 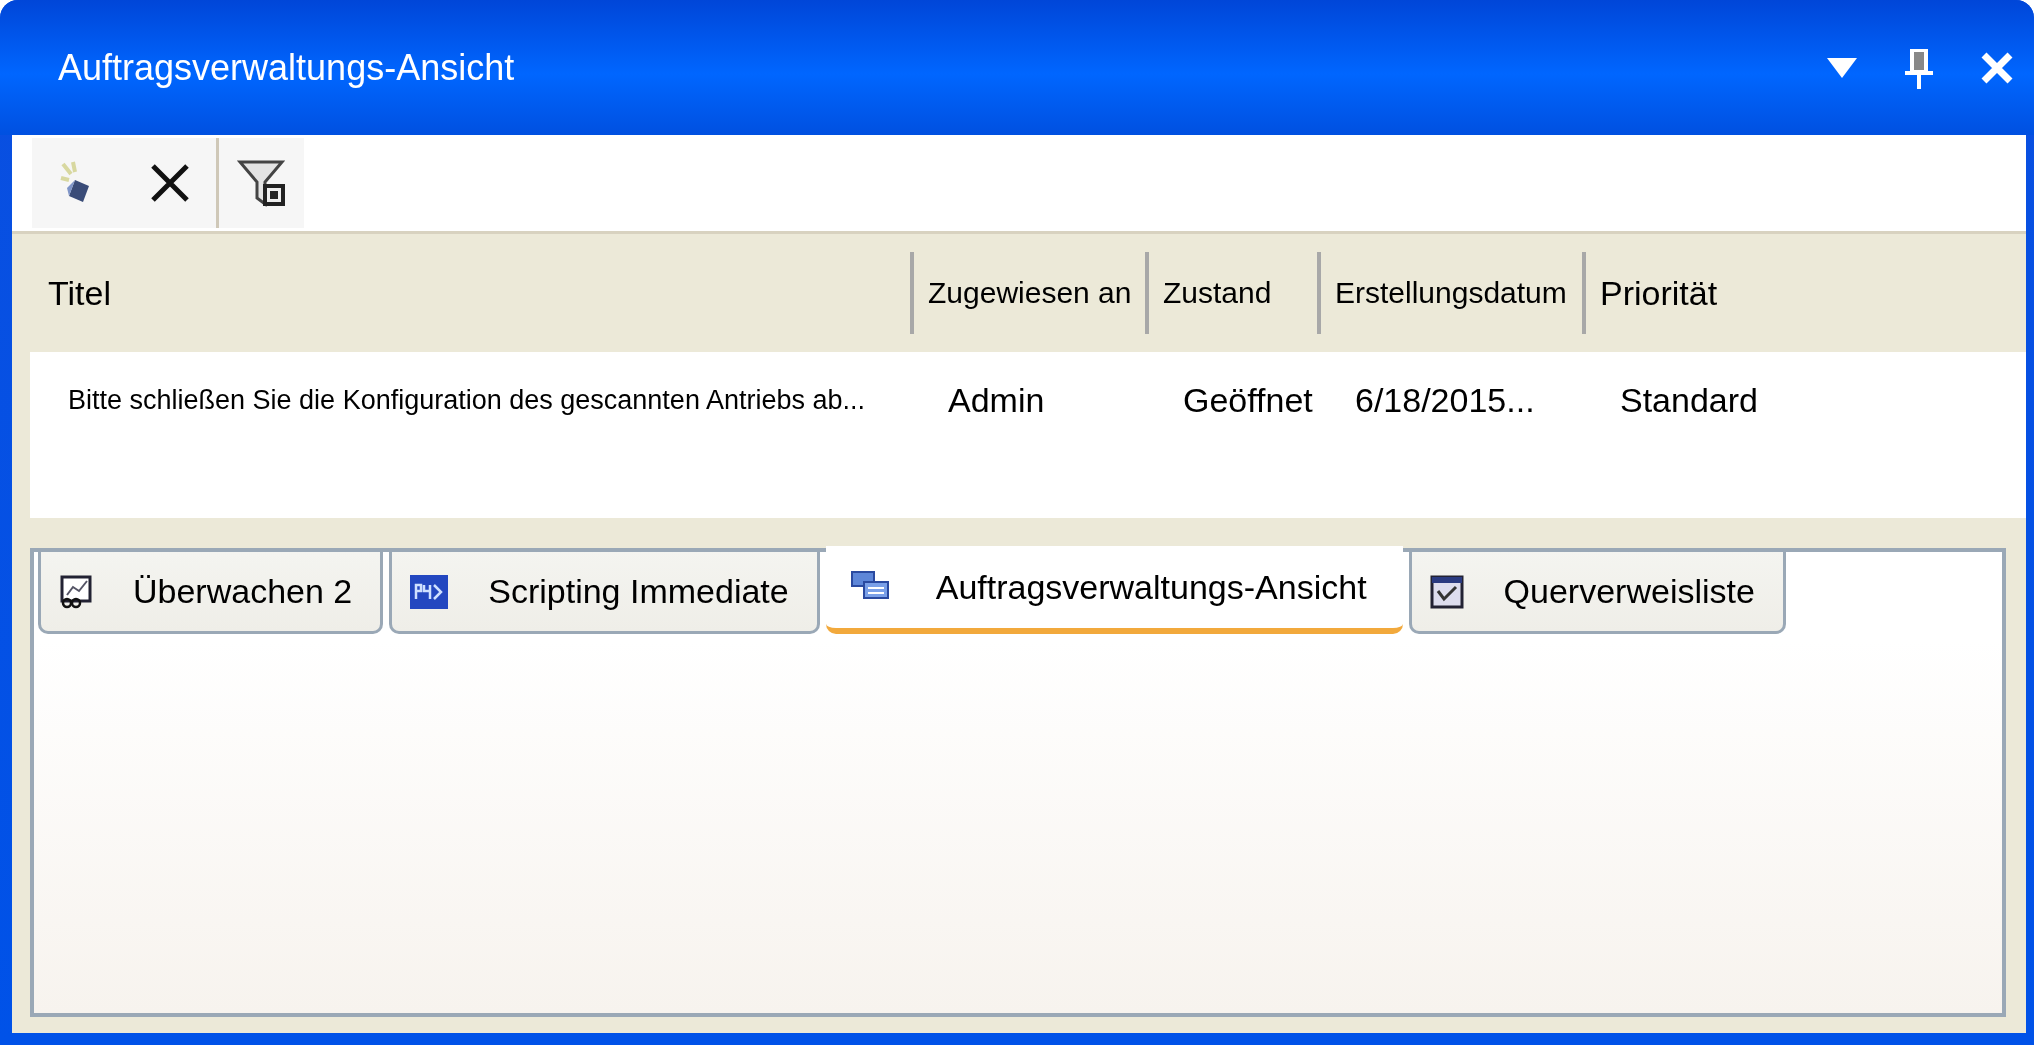 What do you see at coordinates (1689, 399) in the screenshot?
I see `table-cell: Standard` at bounding box center [1689, 399].